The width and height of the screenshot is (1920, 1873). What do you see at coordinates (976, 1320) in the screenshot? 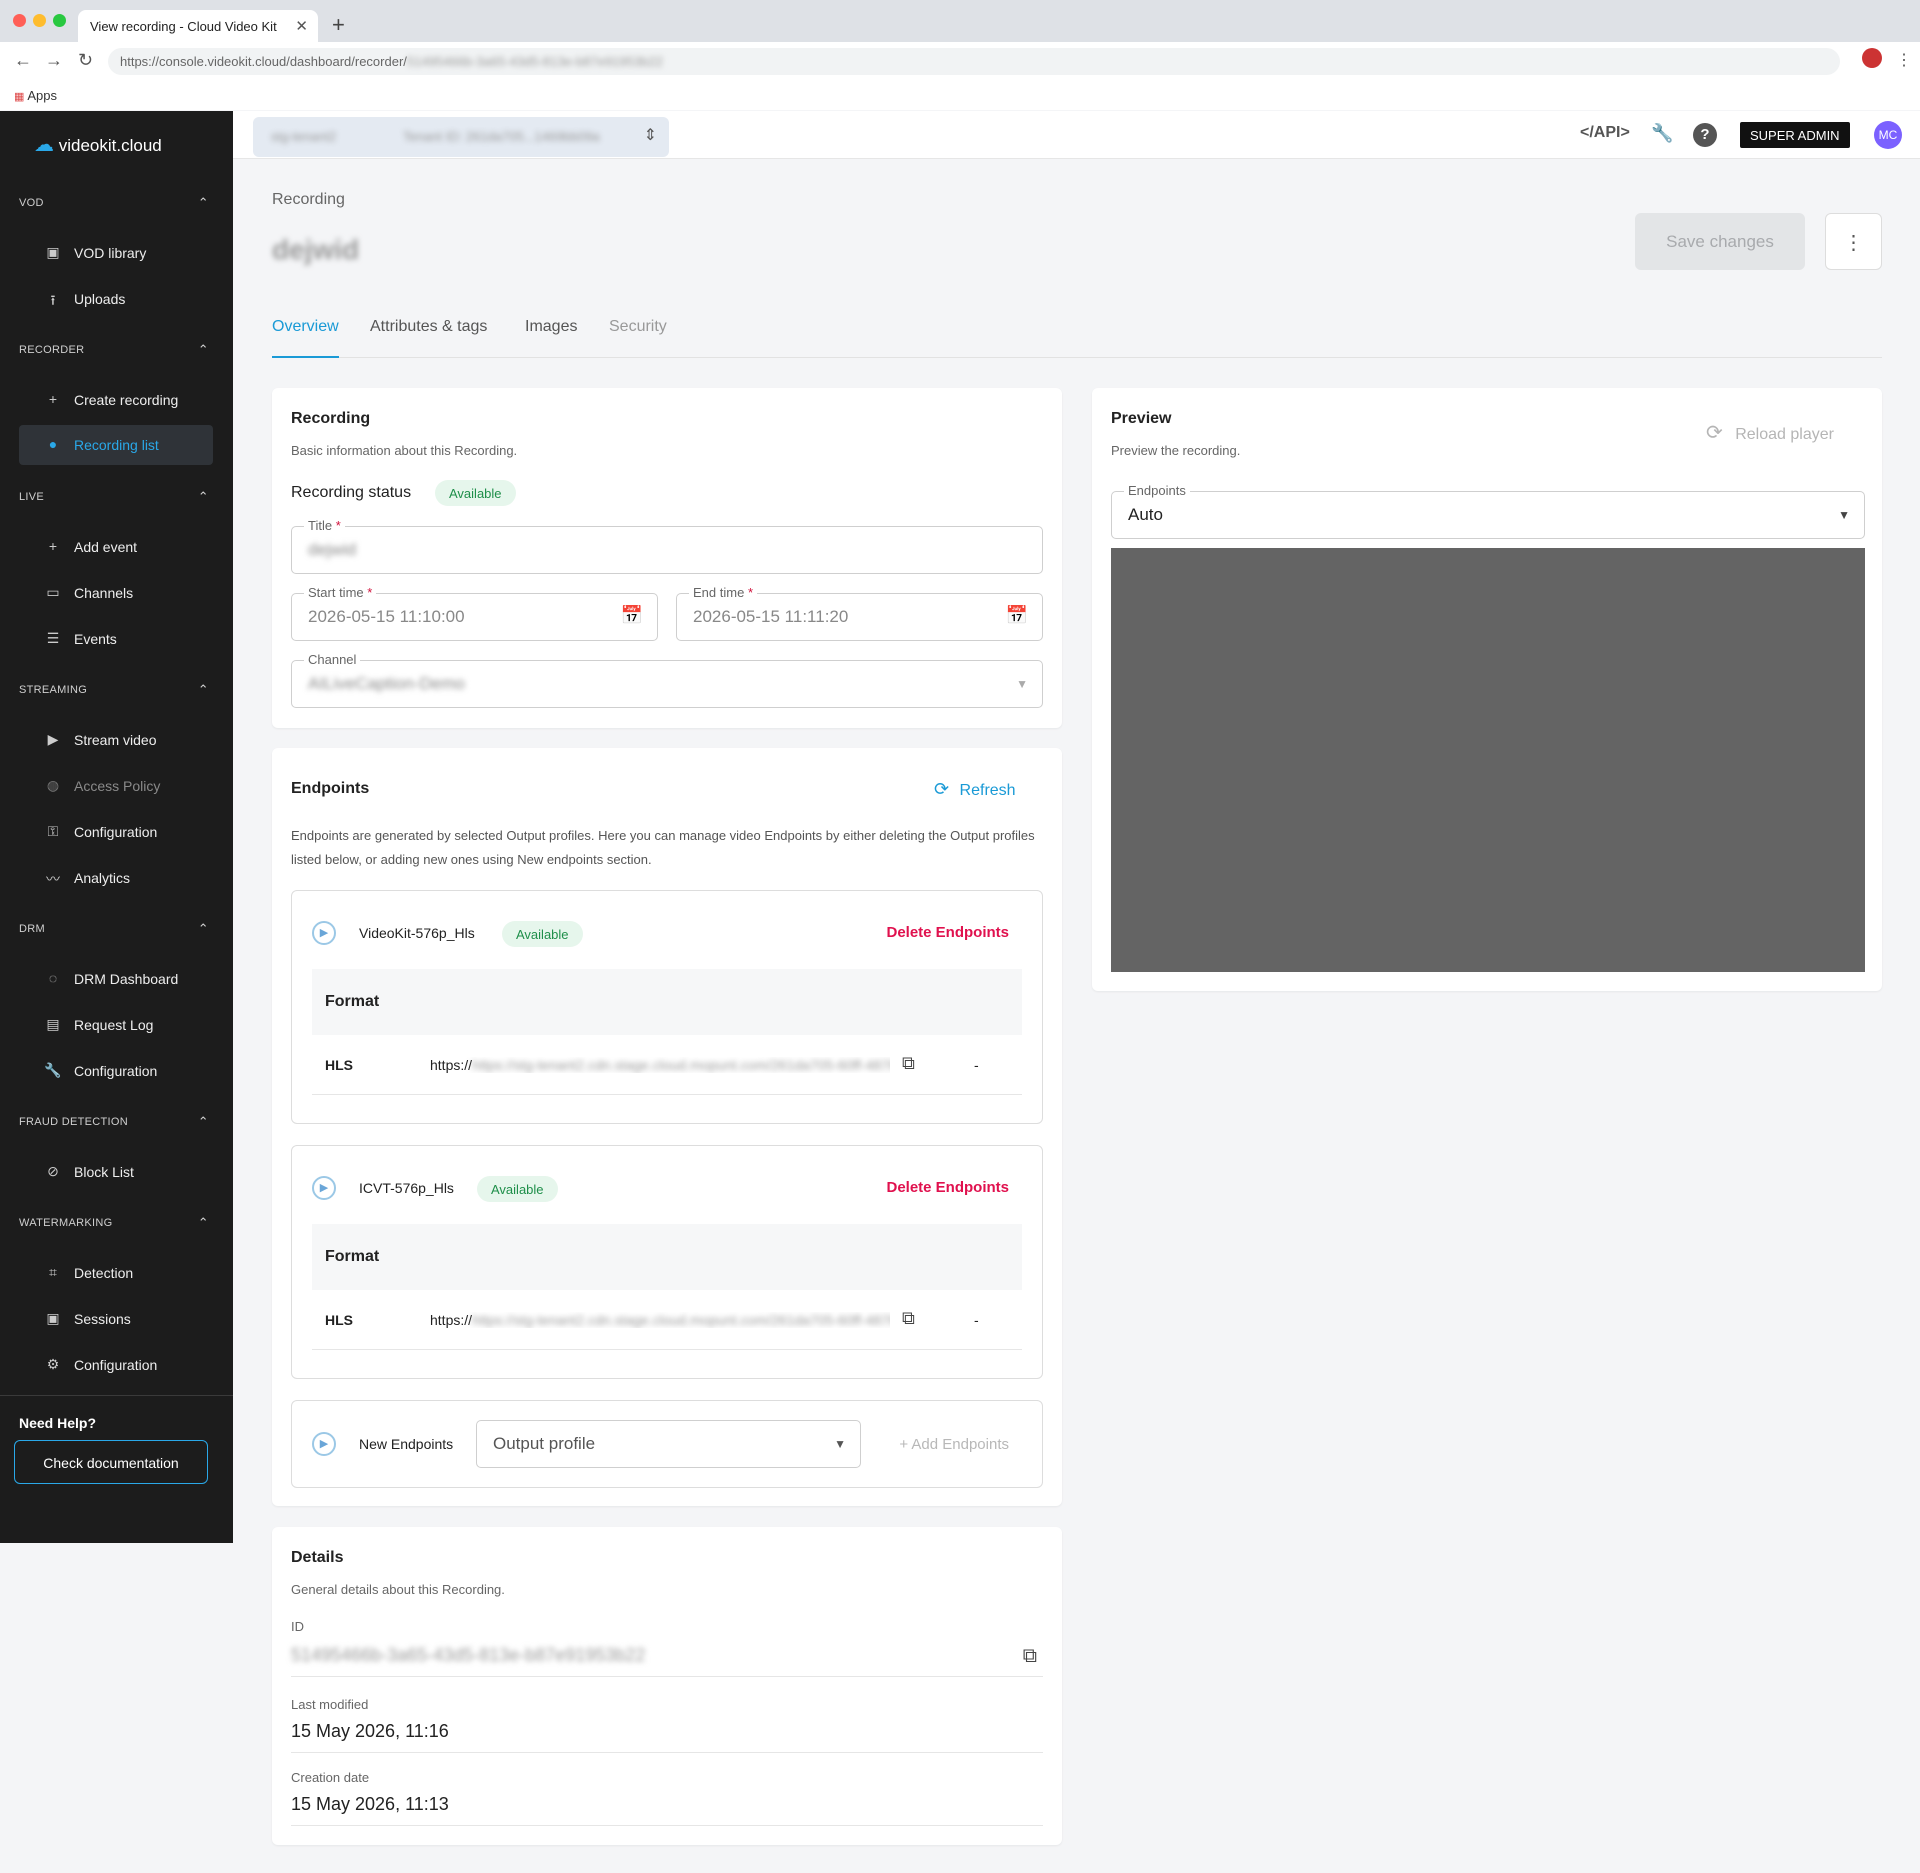
I see `extra-cell: -` at bounding box center [976, 1320].